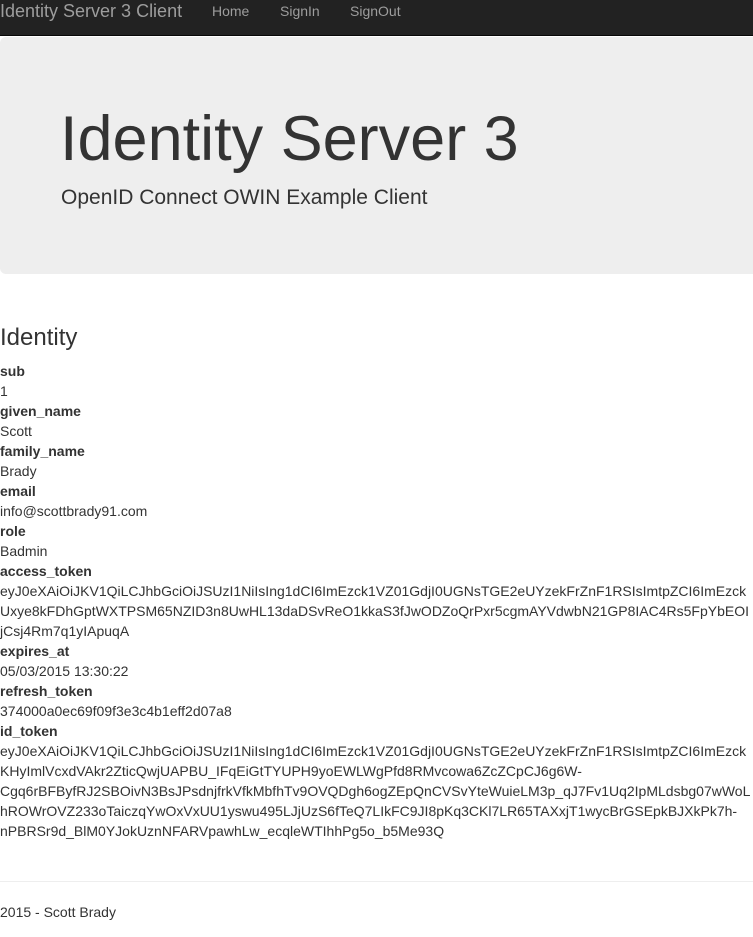  What do you see at coordinates (300, 12) in the screenshot?
I see `nav-link-signin: SignIn` at bounding box center [300, 12].